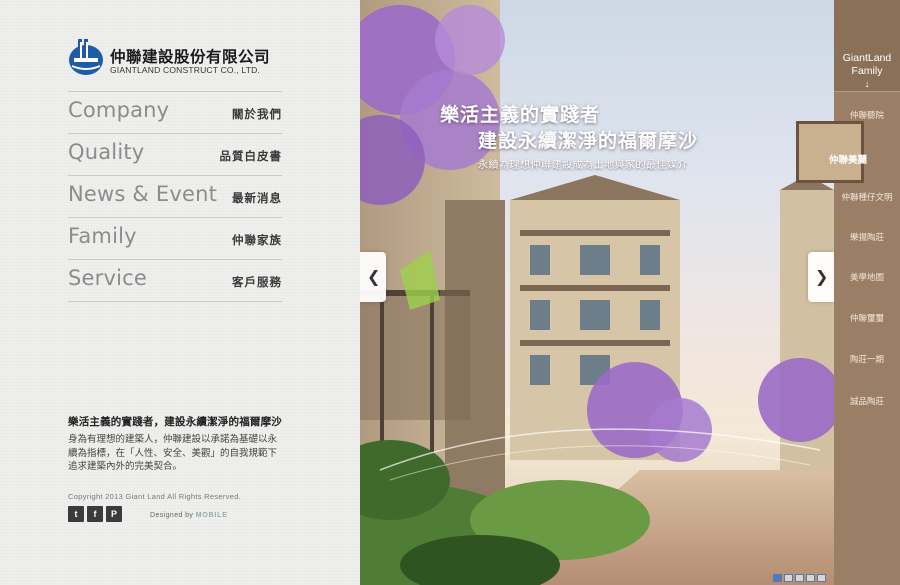 The width and height of the screenshot is (900, 585). I want to click on nav-label-en: News & Event, so click(143, 194).